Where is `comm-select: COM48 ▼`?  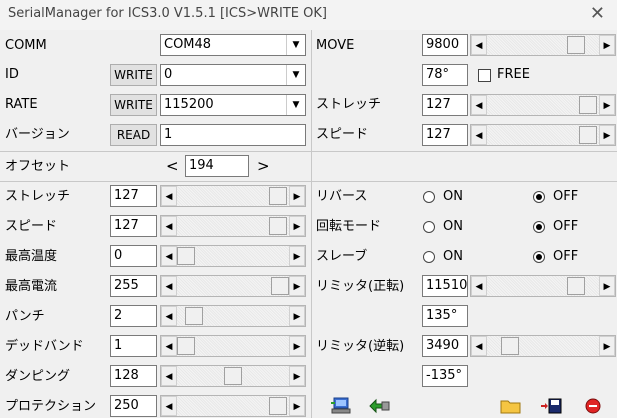
comm-select: COM48 ▼ is located at coordinates (233, 45).